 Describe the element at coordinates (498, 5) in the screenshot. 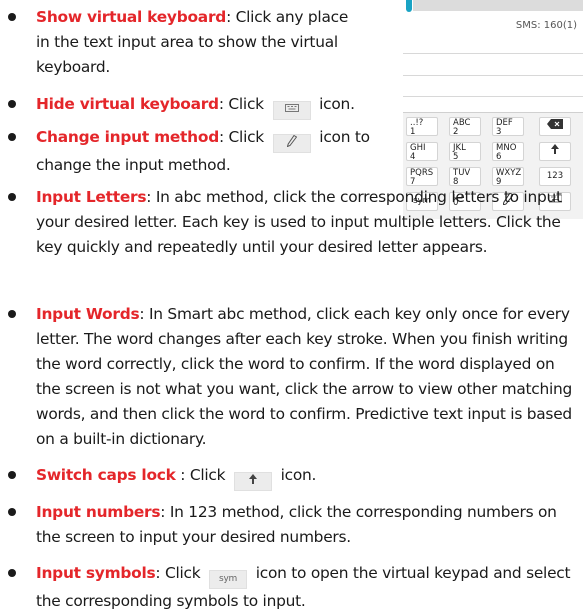

I see `message-input` at that location.